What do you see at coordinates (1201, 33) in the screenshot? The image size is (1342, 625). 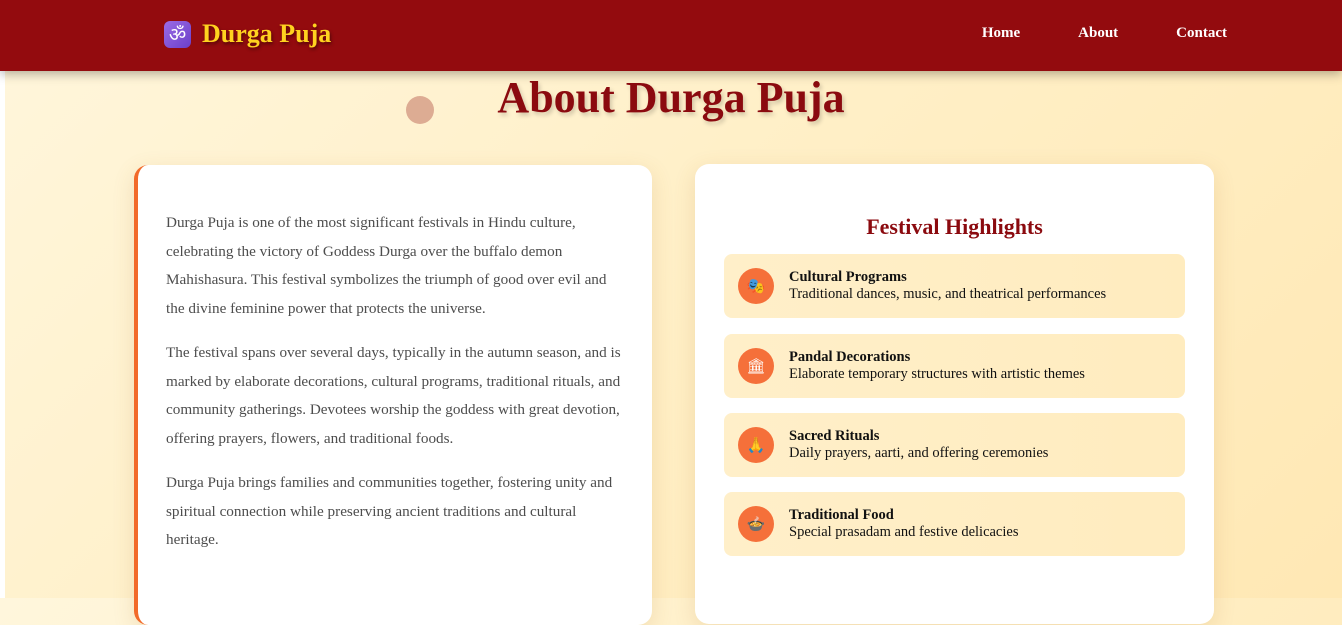 I see `nav-contact-link: Contact` at bounding box center [1201, 33].